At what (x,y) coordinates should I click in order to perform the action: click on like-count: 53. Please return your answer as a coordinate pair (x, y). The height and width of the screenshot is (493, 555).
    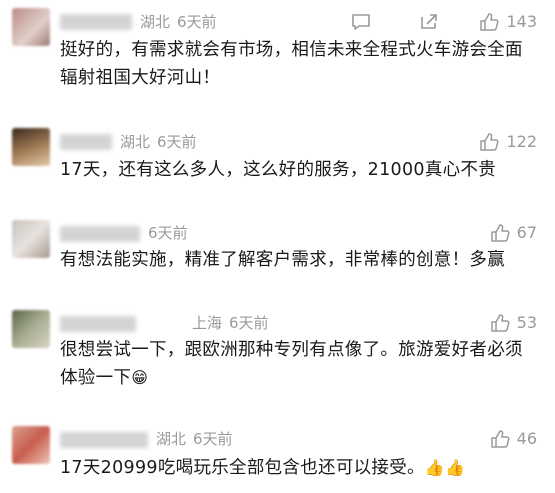
    Looking at the image, I should click on (526, 322).